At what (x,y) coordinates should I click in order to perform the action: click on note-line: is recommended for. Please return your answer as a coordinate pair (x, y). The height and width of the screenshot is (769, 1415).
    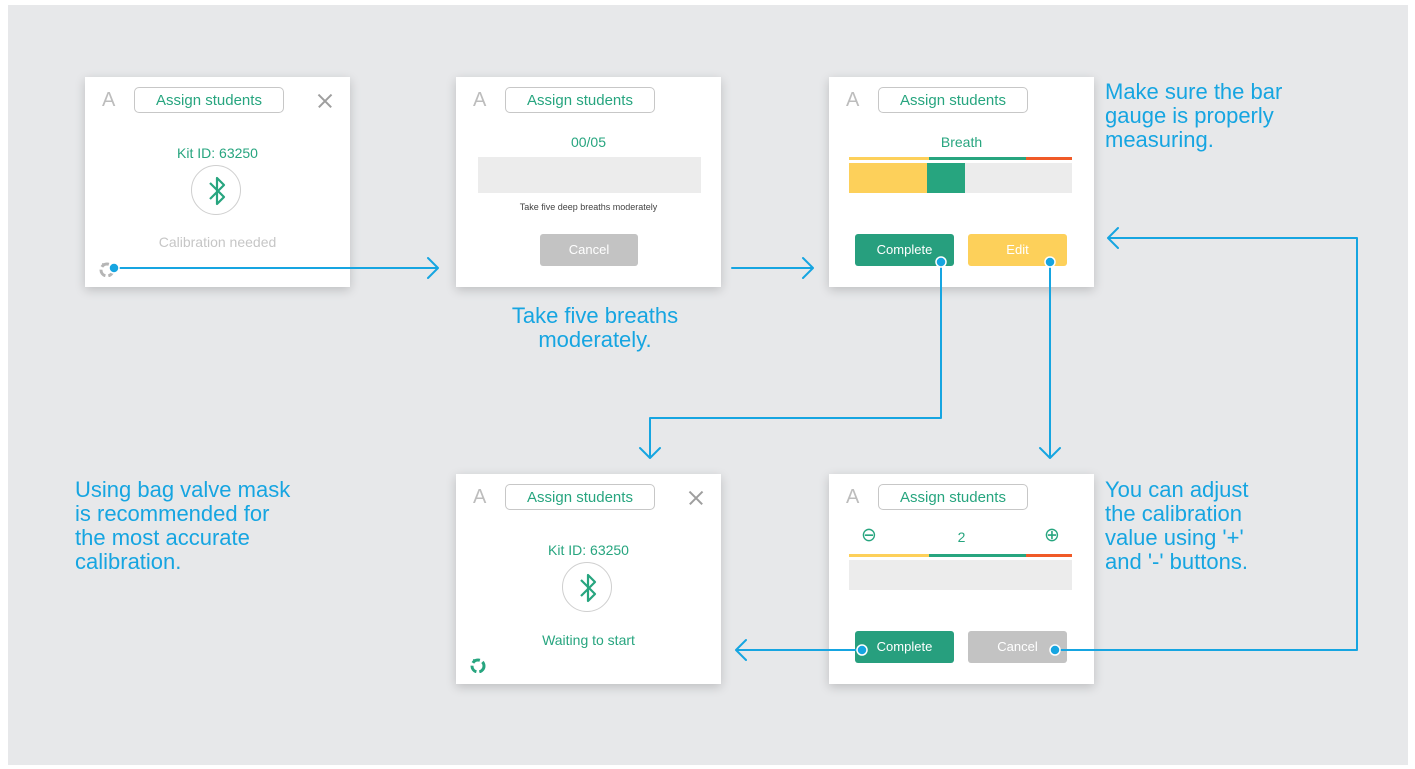
    Looking at the image, I should click on (172, 513).